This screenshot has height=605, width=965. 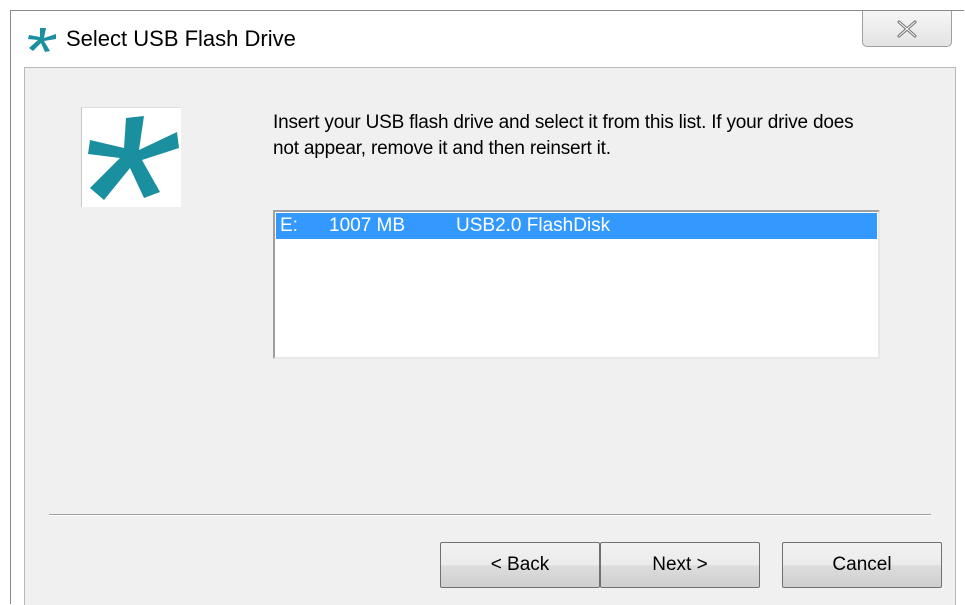 I want to click on close-icon, so click(x=907, y=28).